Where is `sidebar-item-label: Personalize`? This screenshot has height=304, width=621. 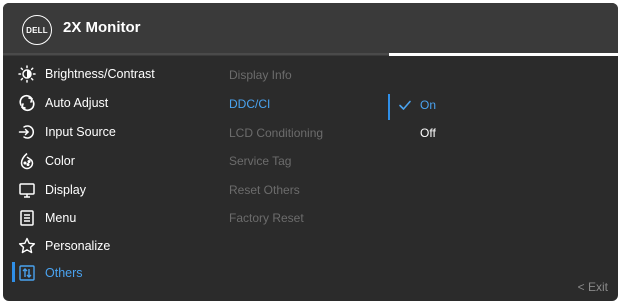
sidebar-item-label: Personalize is located at coordinates (78, 246).